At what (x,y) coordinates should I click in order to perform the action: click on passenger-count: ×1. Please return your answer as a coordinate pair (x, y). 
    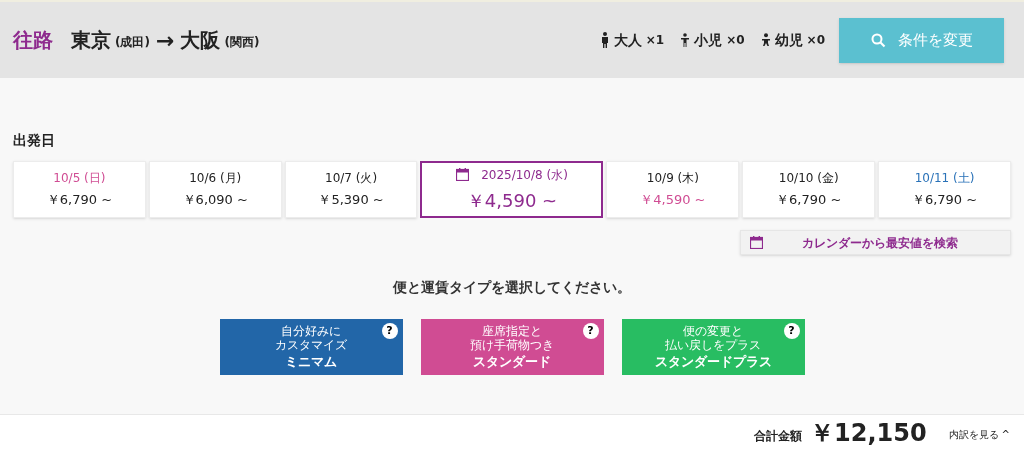
    Looking at the image, I should click on (655, 40).